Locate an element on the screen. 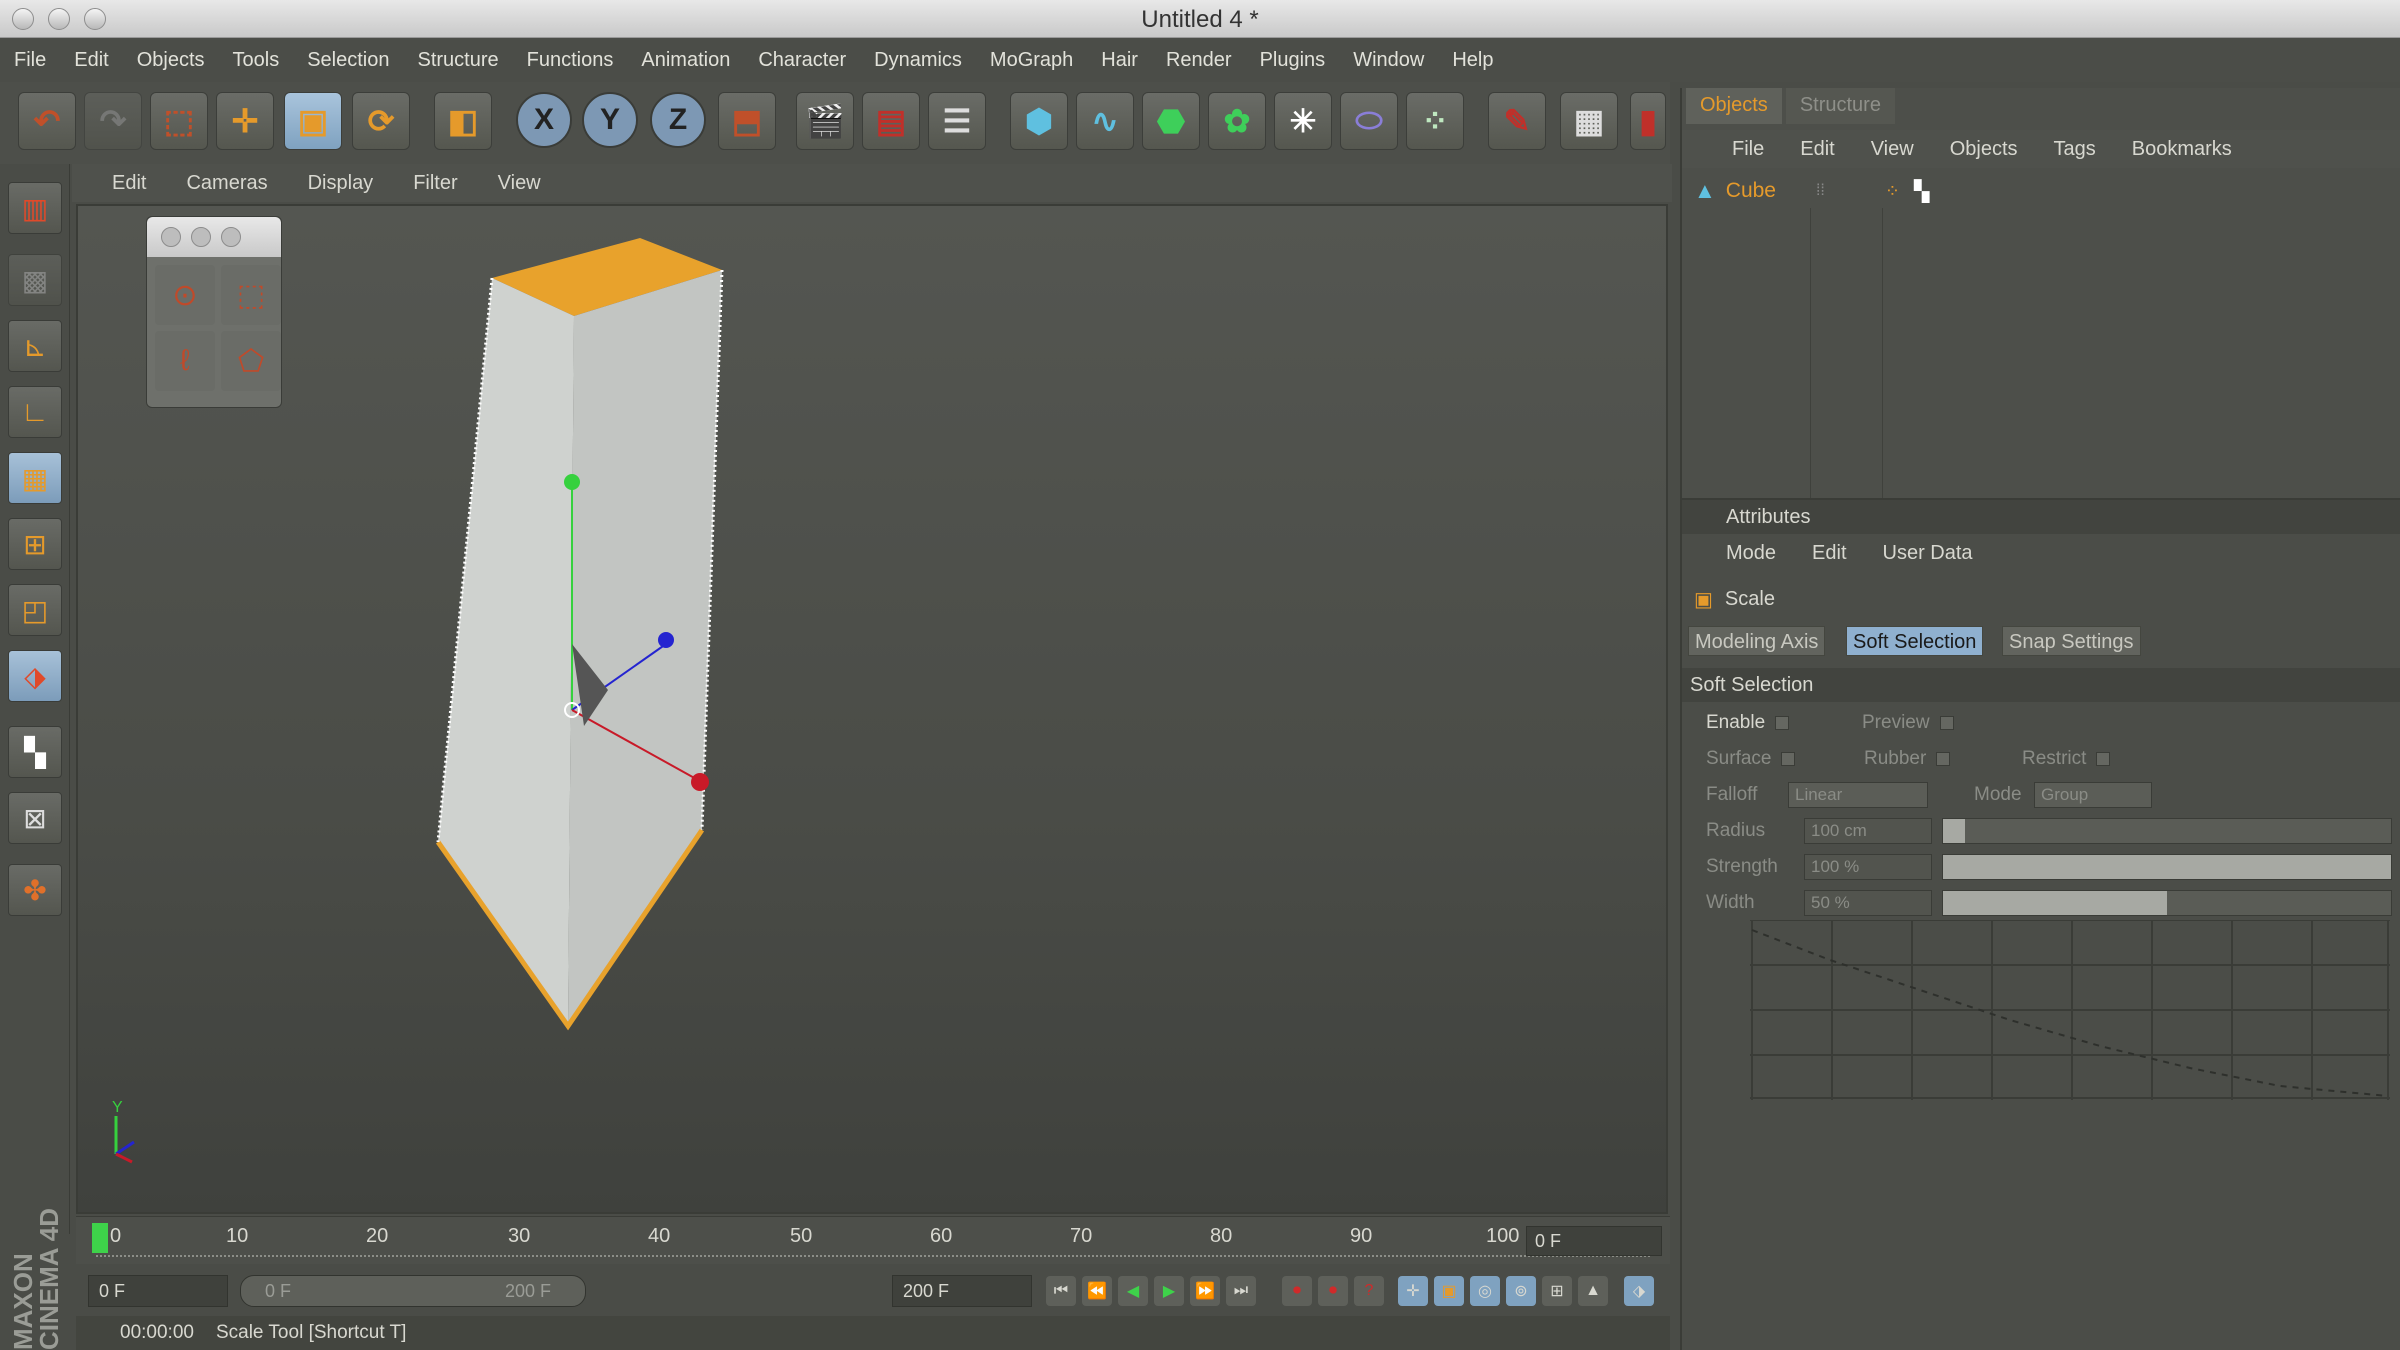 The image size is (2400, 1350). undo-button: ↶ is located at coordinates (47, 121).